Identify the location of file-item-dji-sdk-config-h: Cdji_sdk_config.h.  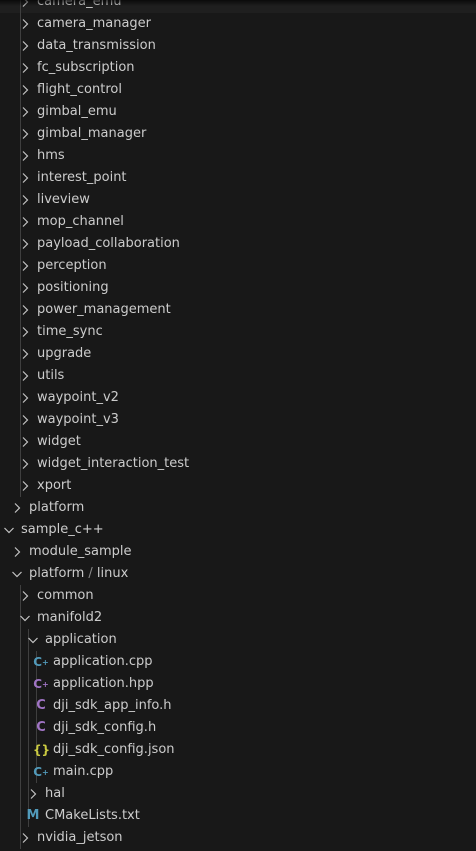
(238, 728).